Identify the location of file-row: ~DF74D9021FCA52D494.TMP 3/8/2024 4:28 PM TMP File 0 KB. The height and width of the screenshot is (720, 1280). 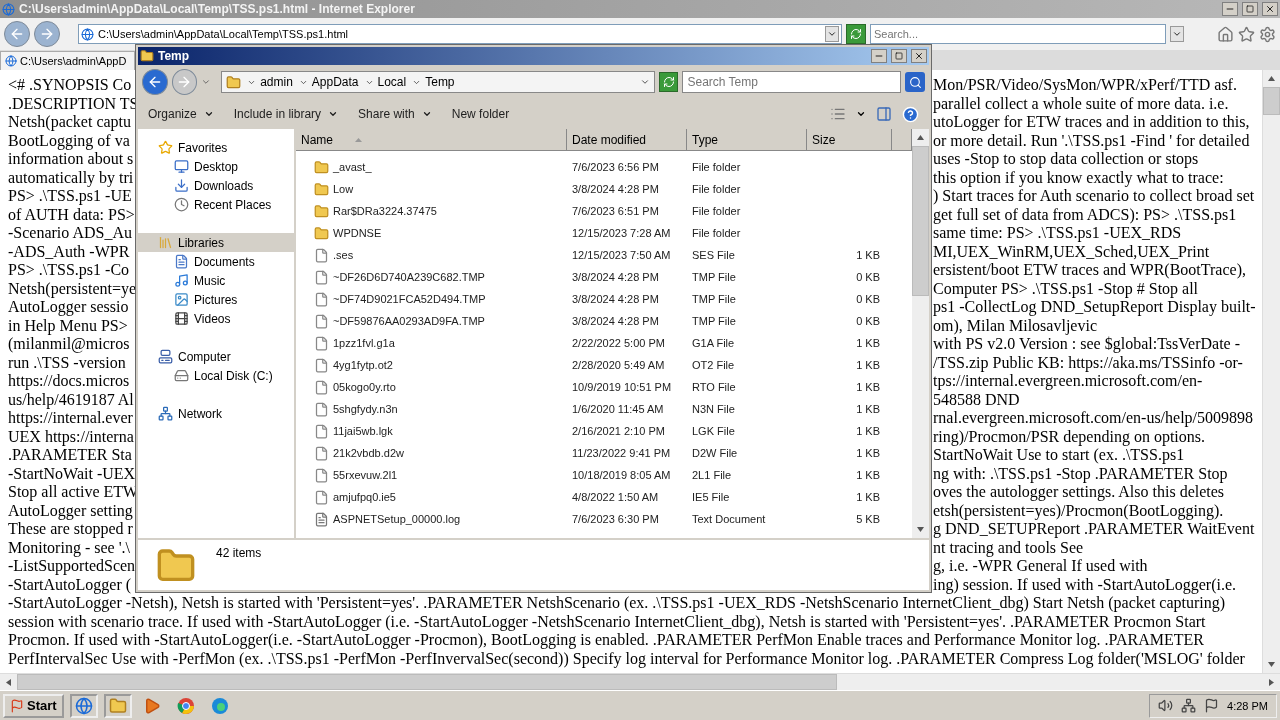
(604, 299).